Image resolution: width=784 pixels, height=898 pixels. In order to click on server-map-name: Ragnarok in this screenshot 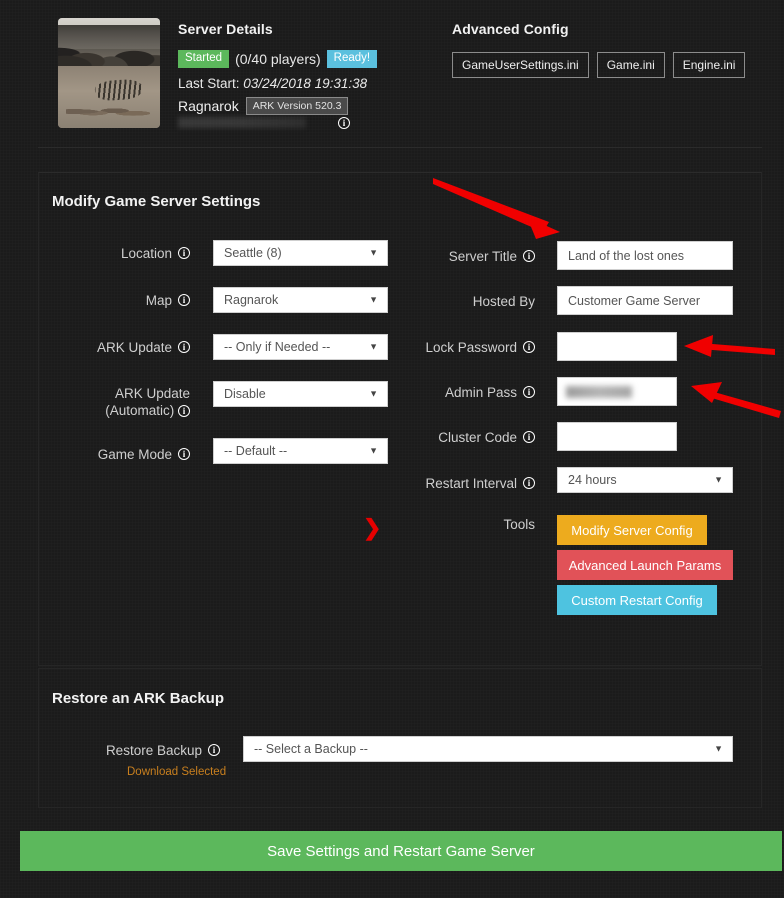, I will do `click(208, 106)`.